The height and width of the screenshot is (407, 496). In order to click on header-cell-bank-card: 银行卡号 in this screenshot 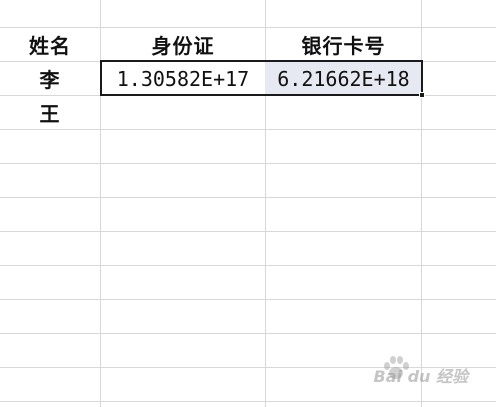, I will do `click(343, 44)`.